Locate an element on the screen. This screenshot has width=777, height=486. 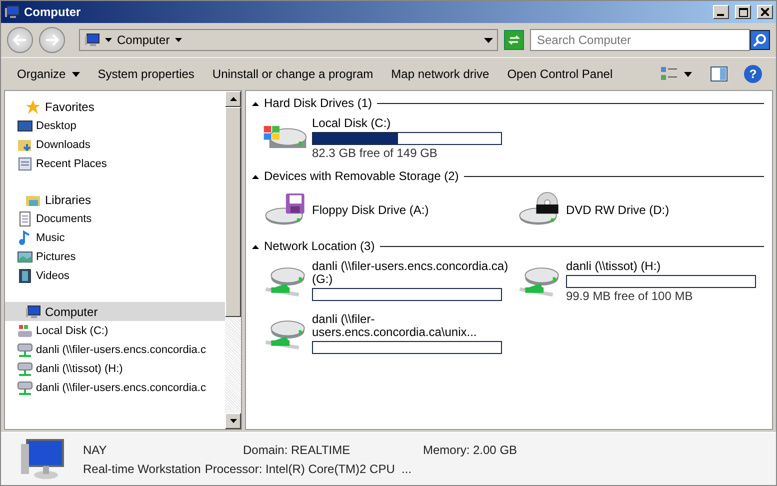
search-button is located at coordinates (760, 40).